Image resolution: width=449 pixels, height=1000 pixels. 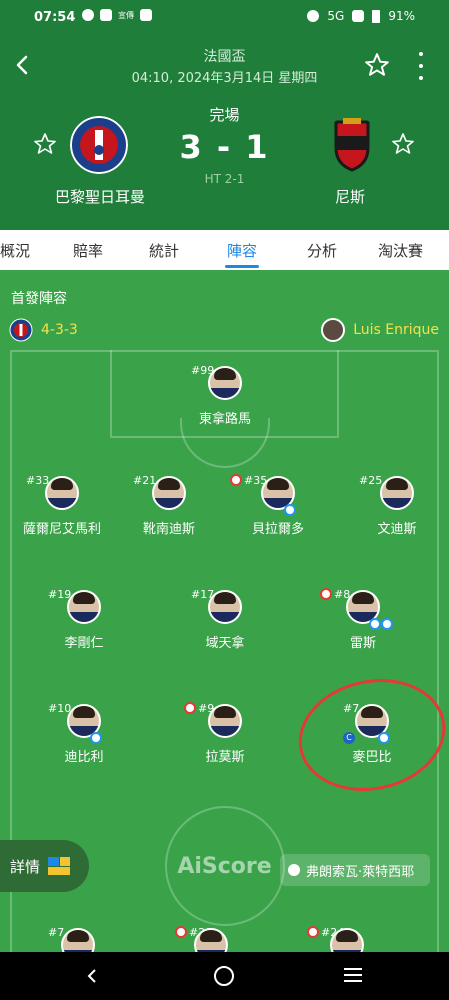 What do you see at coordinates (294, 870) in the screenshot?
I see `whistle-icon` at bounding box center [294, 870].